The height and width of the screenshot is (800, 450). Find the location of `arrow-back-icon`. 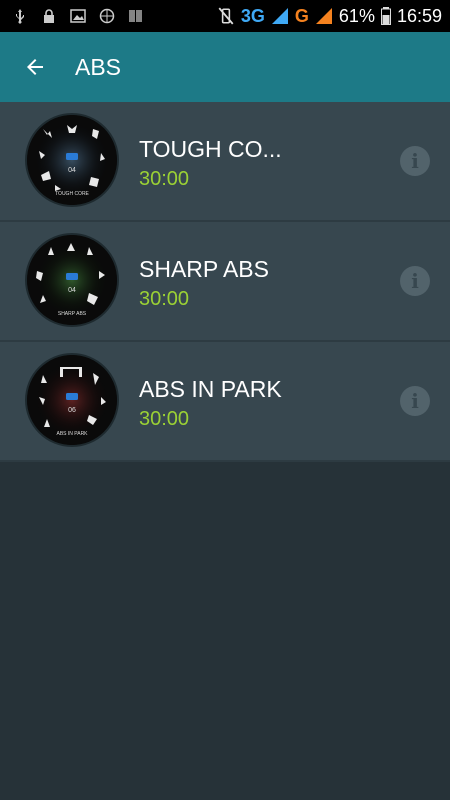

arrow-back-icon is located at coordinates (35, 67).